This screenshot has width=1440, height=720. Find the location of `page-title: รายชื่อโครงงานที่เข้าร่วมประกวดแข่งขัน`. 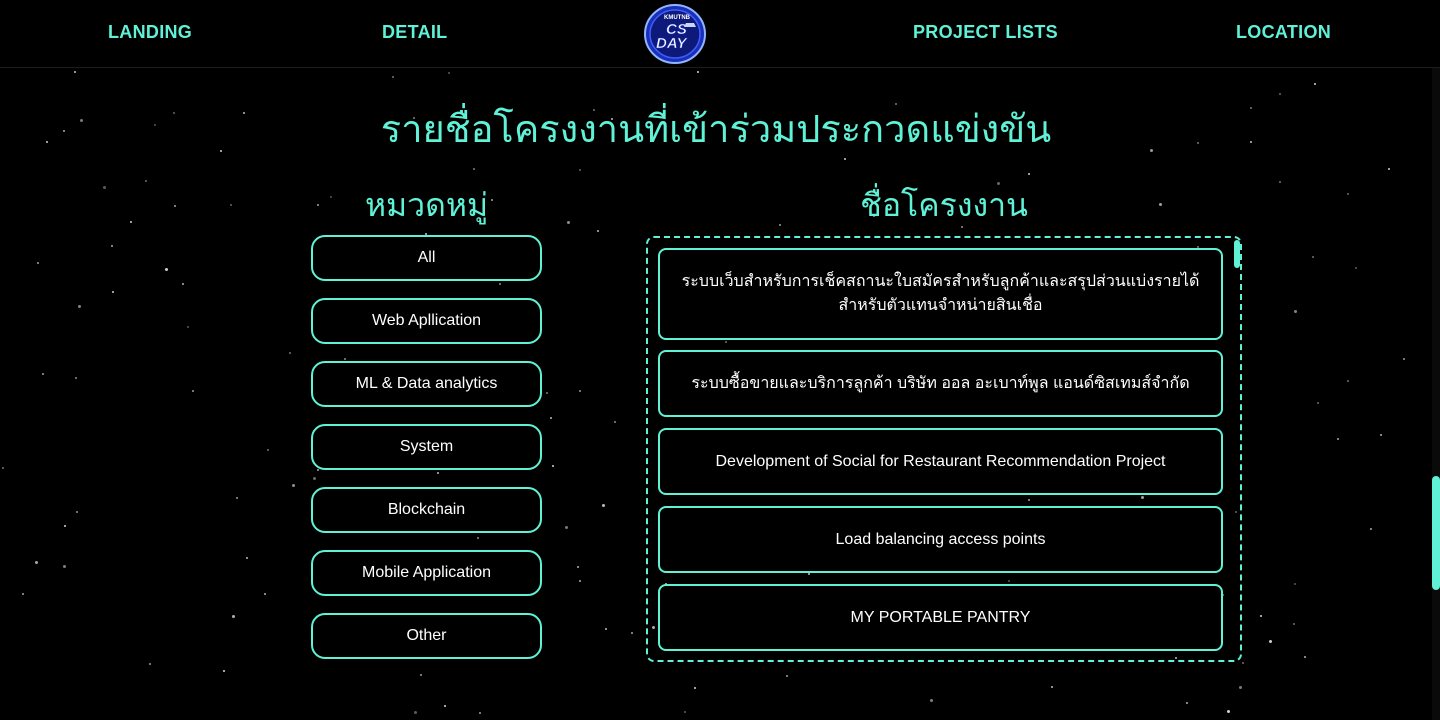

page-title: รายชื่อโครงงานที่เข้าร่วมประกวดแข่งขัน is located at coordinates (716, 130).